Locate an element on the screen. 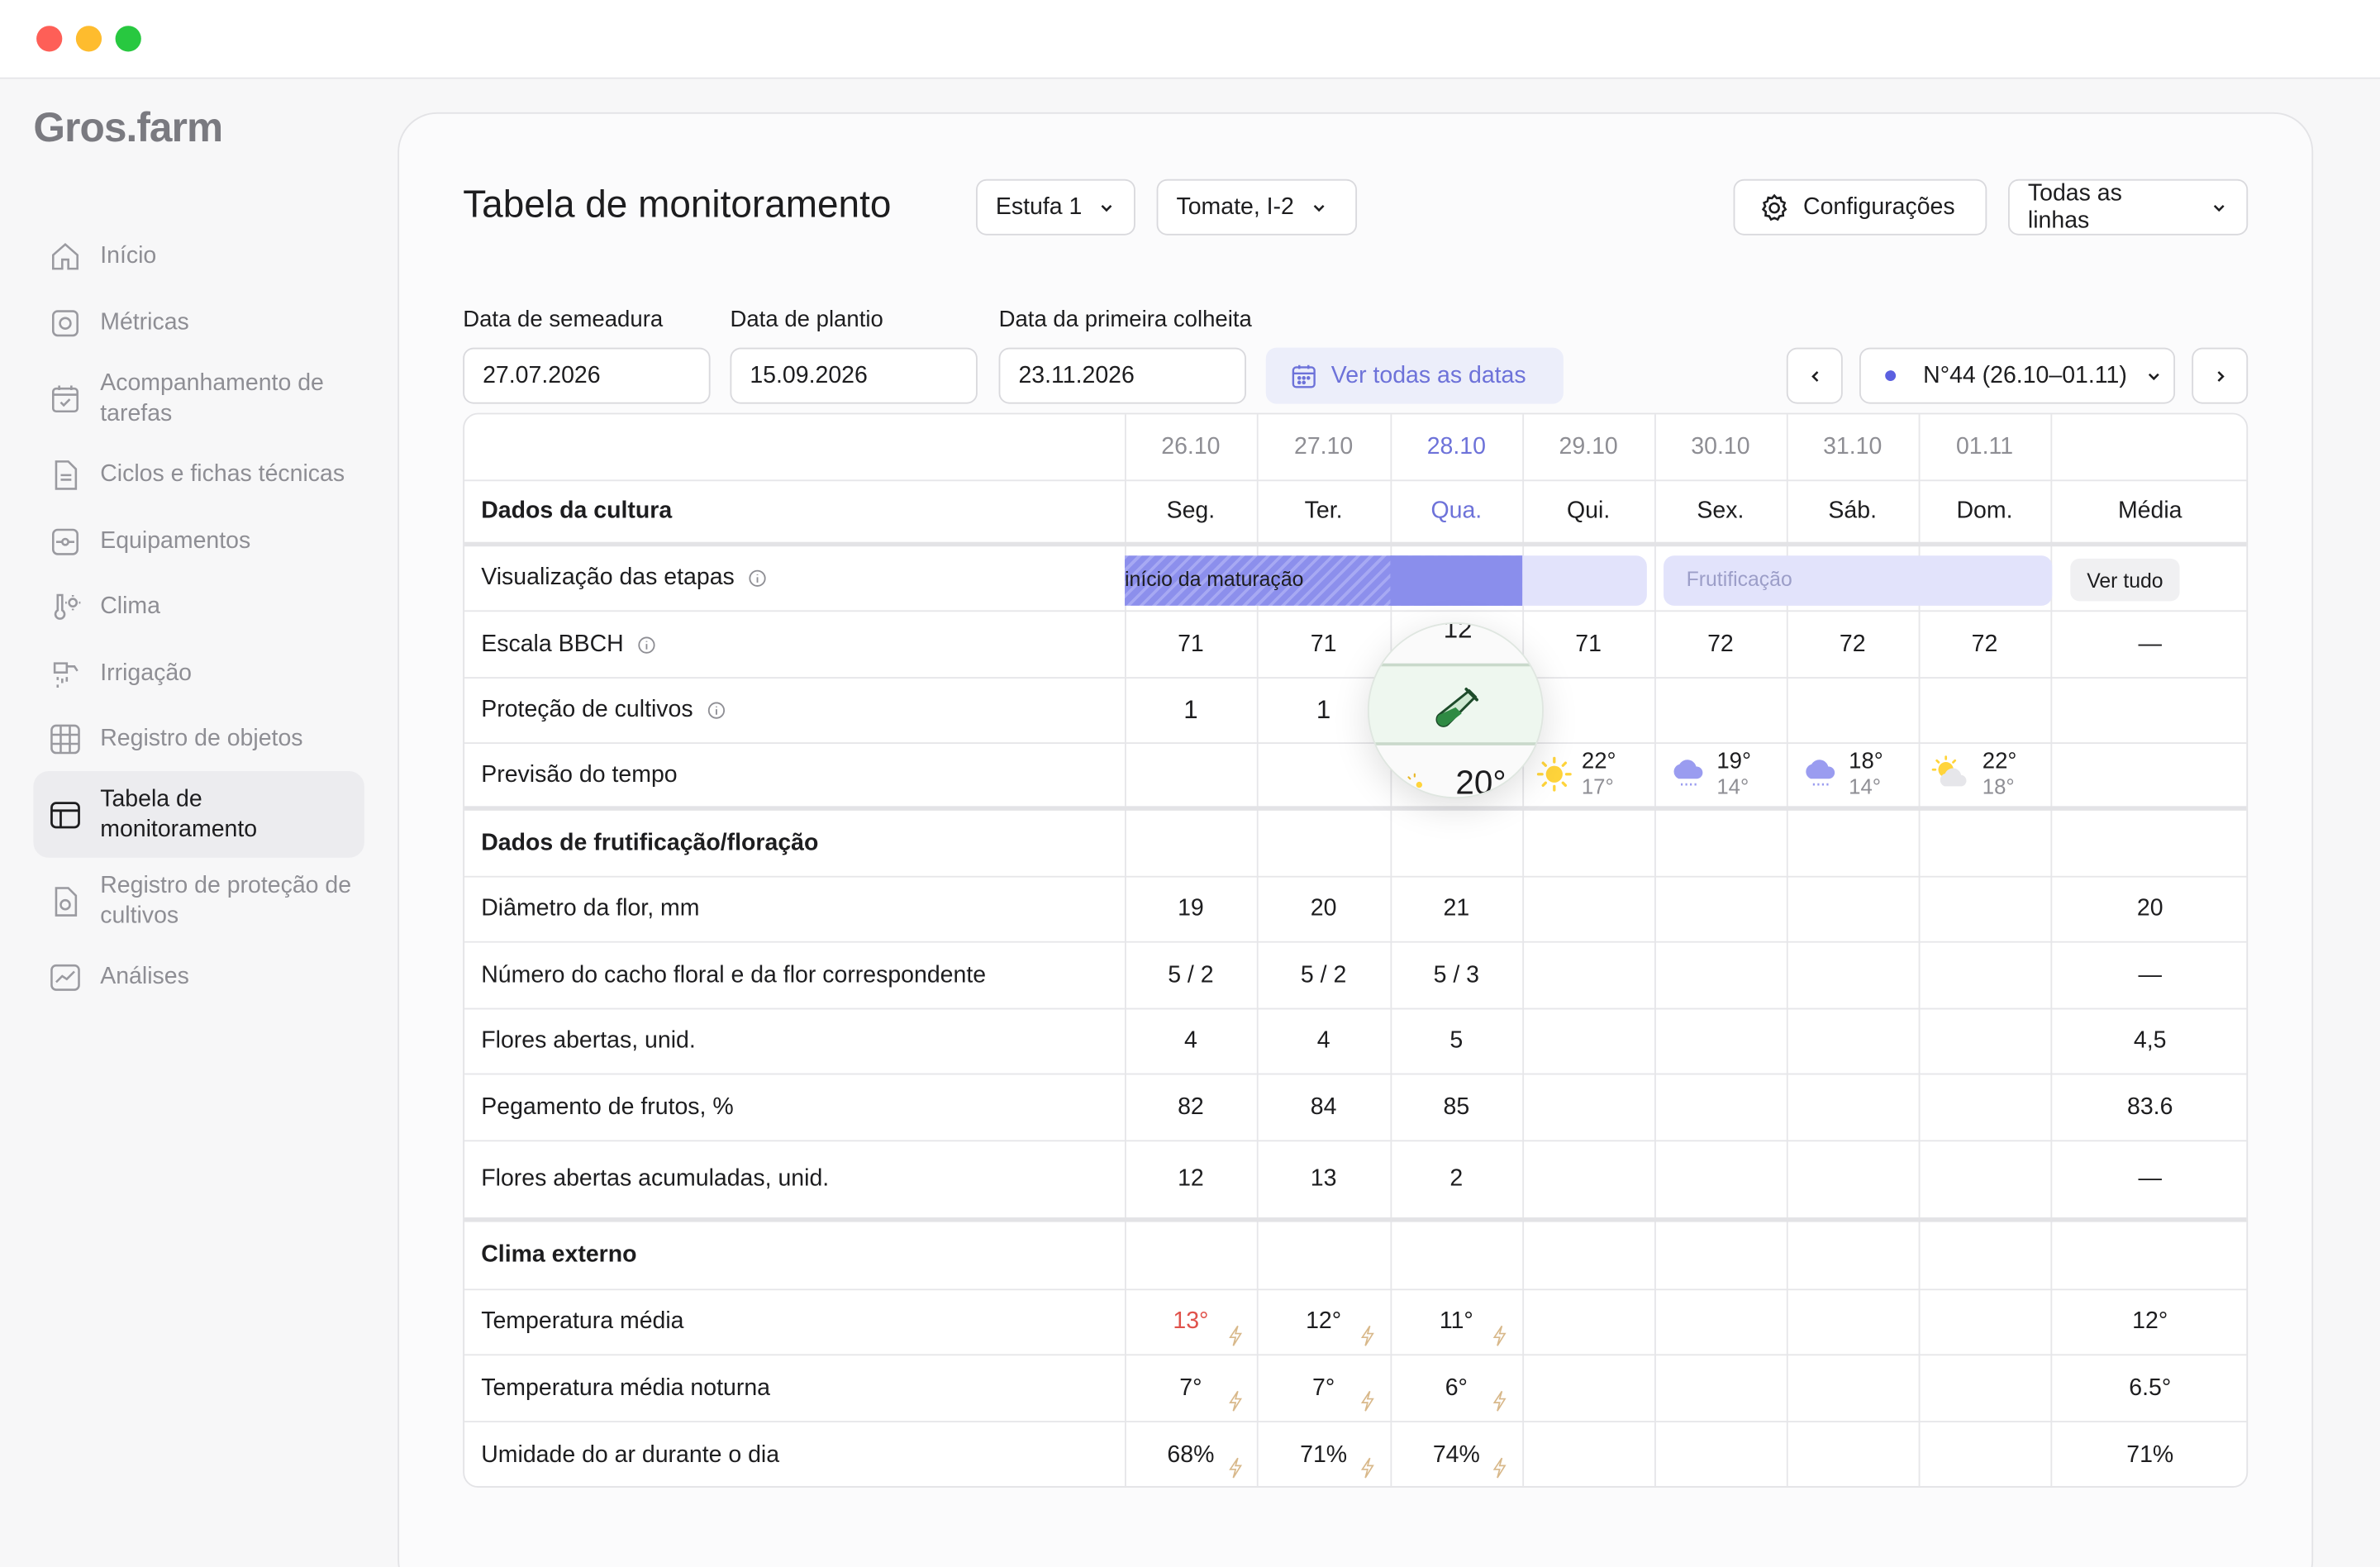  grid-icon is located at coordinates (65, 739).